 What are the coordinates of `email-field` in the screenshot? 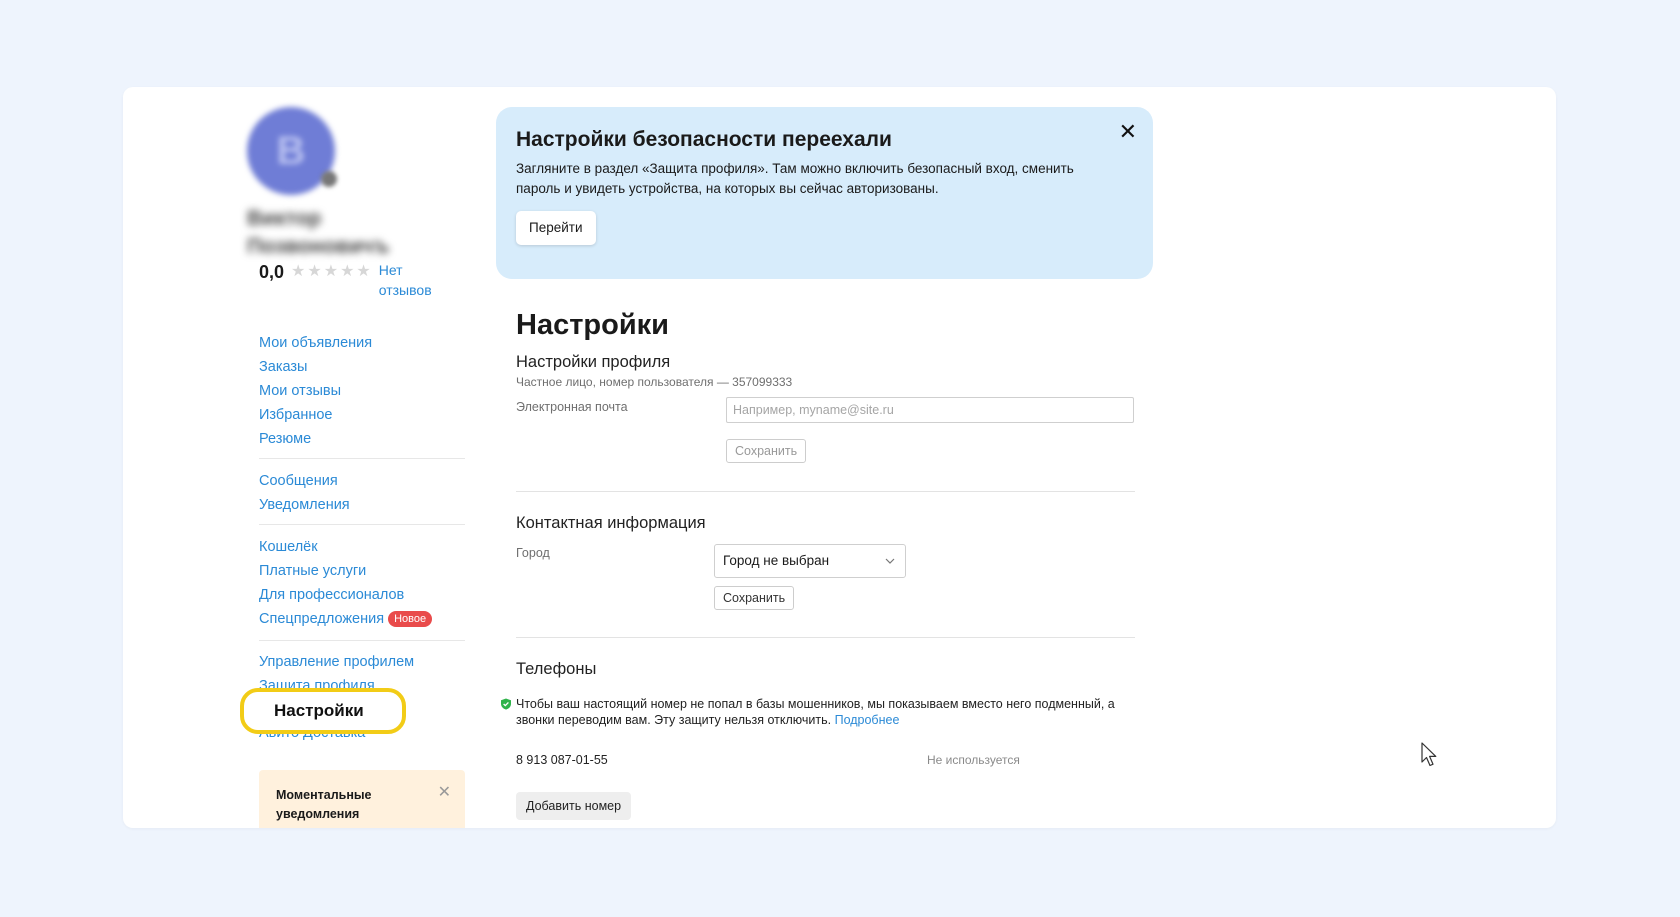 It's located at (930, 410).